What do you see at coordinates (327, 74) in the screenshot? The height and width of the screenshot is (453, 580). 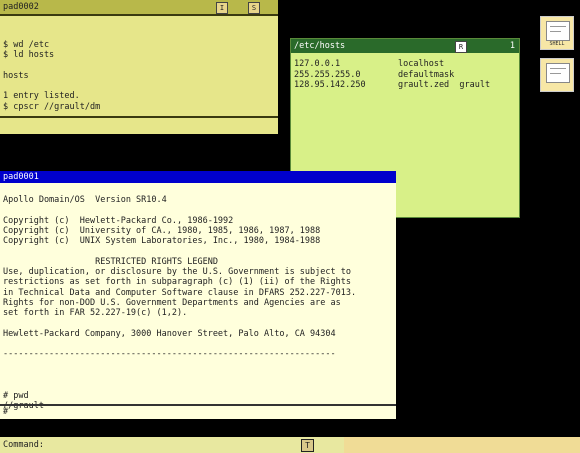 I see `host-ip: 255.255.255.0` at bounding box center [327, 74].